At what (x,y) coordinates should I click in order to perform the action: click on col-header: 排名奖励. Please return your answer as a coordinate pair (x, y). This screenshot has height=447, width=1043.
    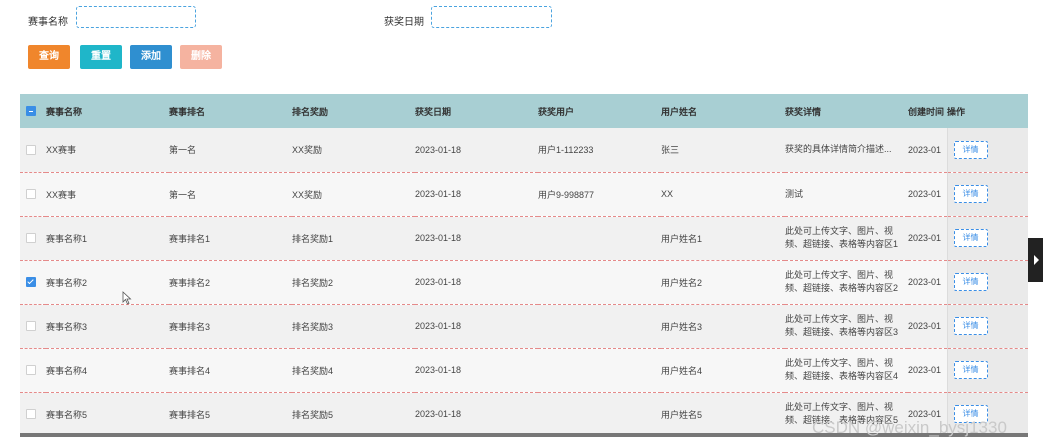
    Looking at the image, I should click on (310, 111).